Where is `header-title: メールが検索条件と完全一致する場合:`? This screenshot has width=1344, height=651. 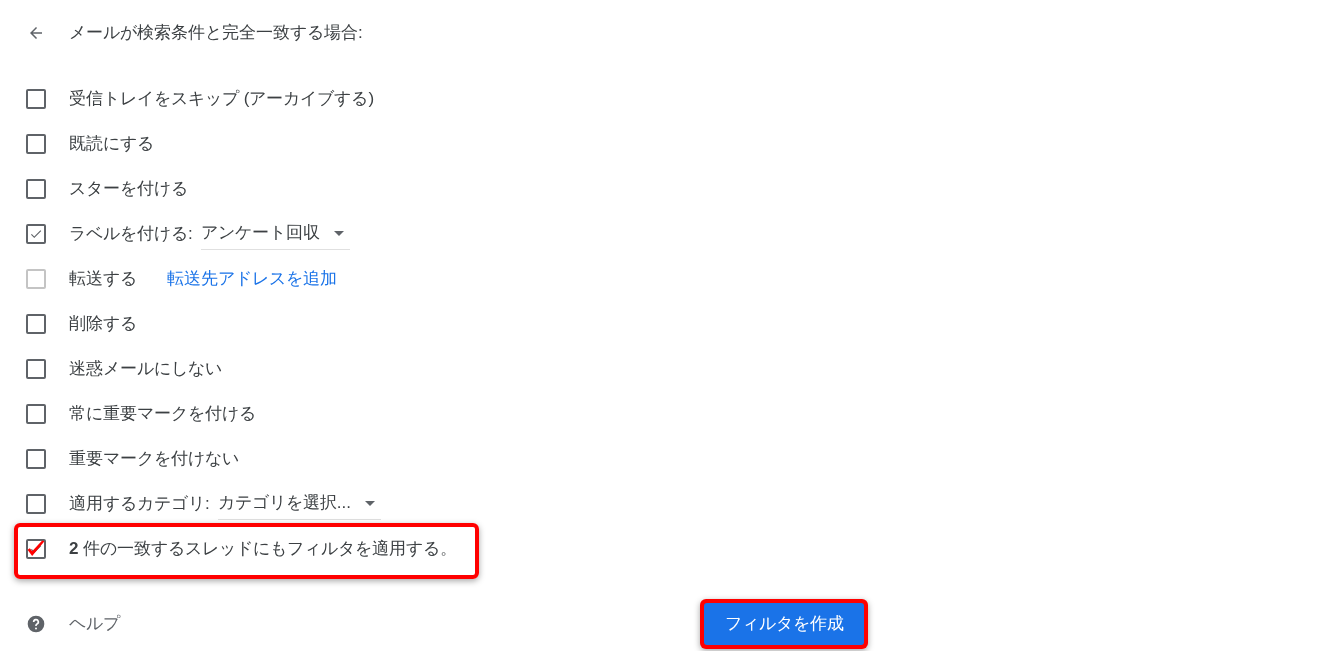 header-title: メールが検索条件と完全一致する場合: is located at coordinates (216, 33).